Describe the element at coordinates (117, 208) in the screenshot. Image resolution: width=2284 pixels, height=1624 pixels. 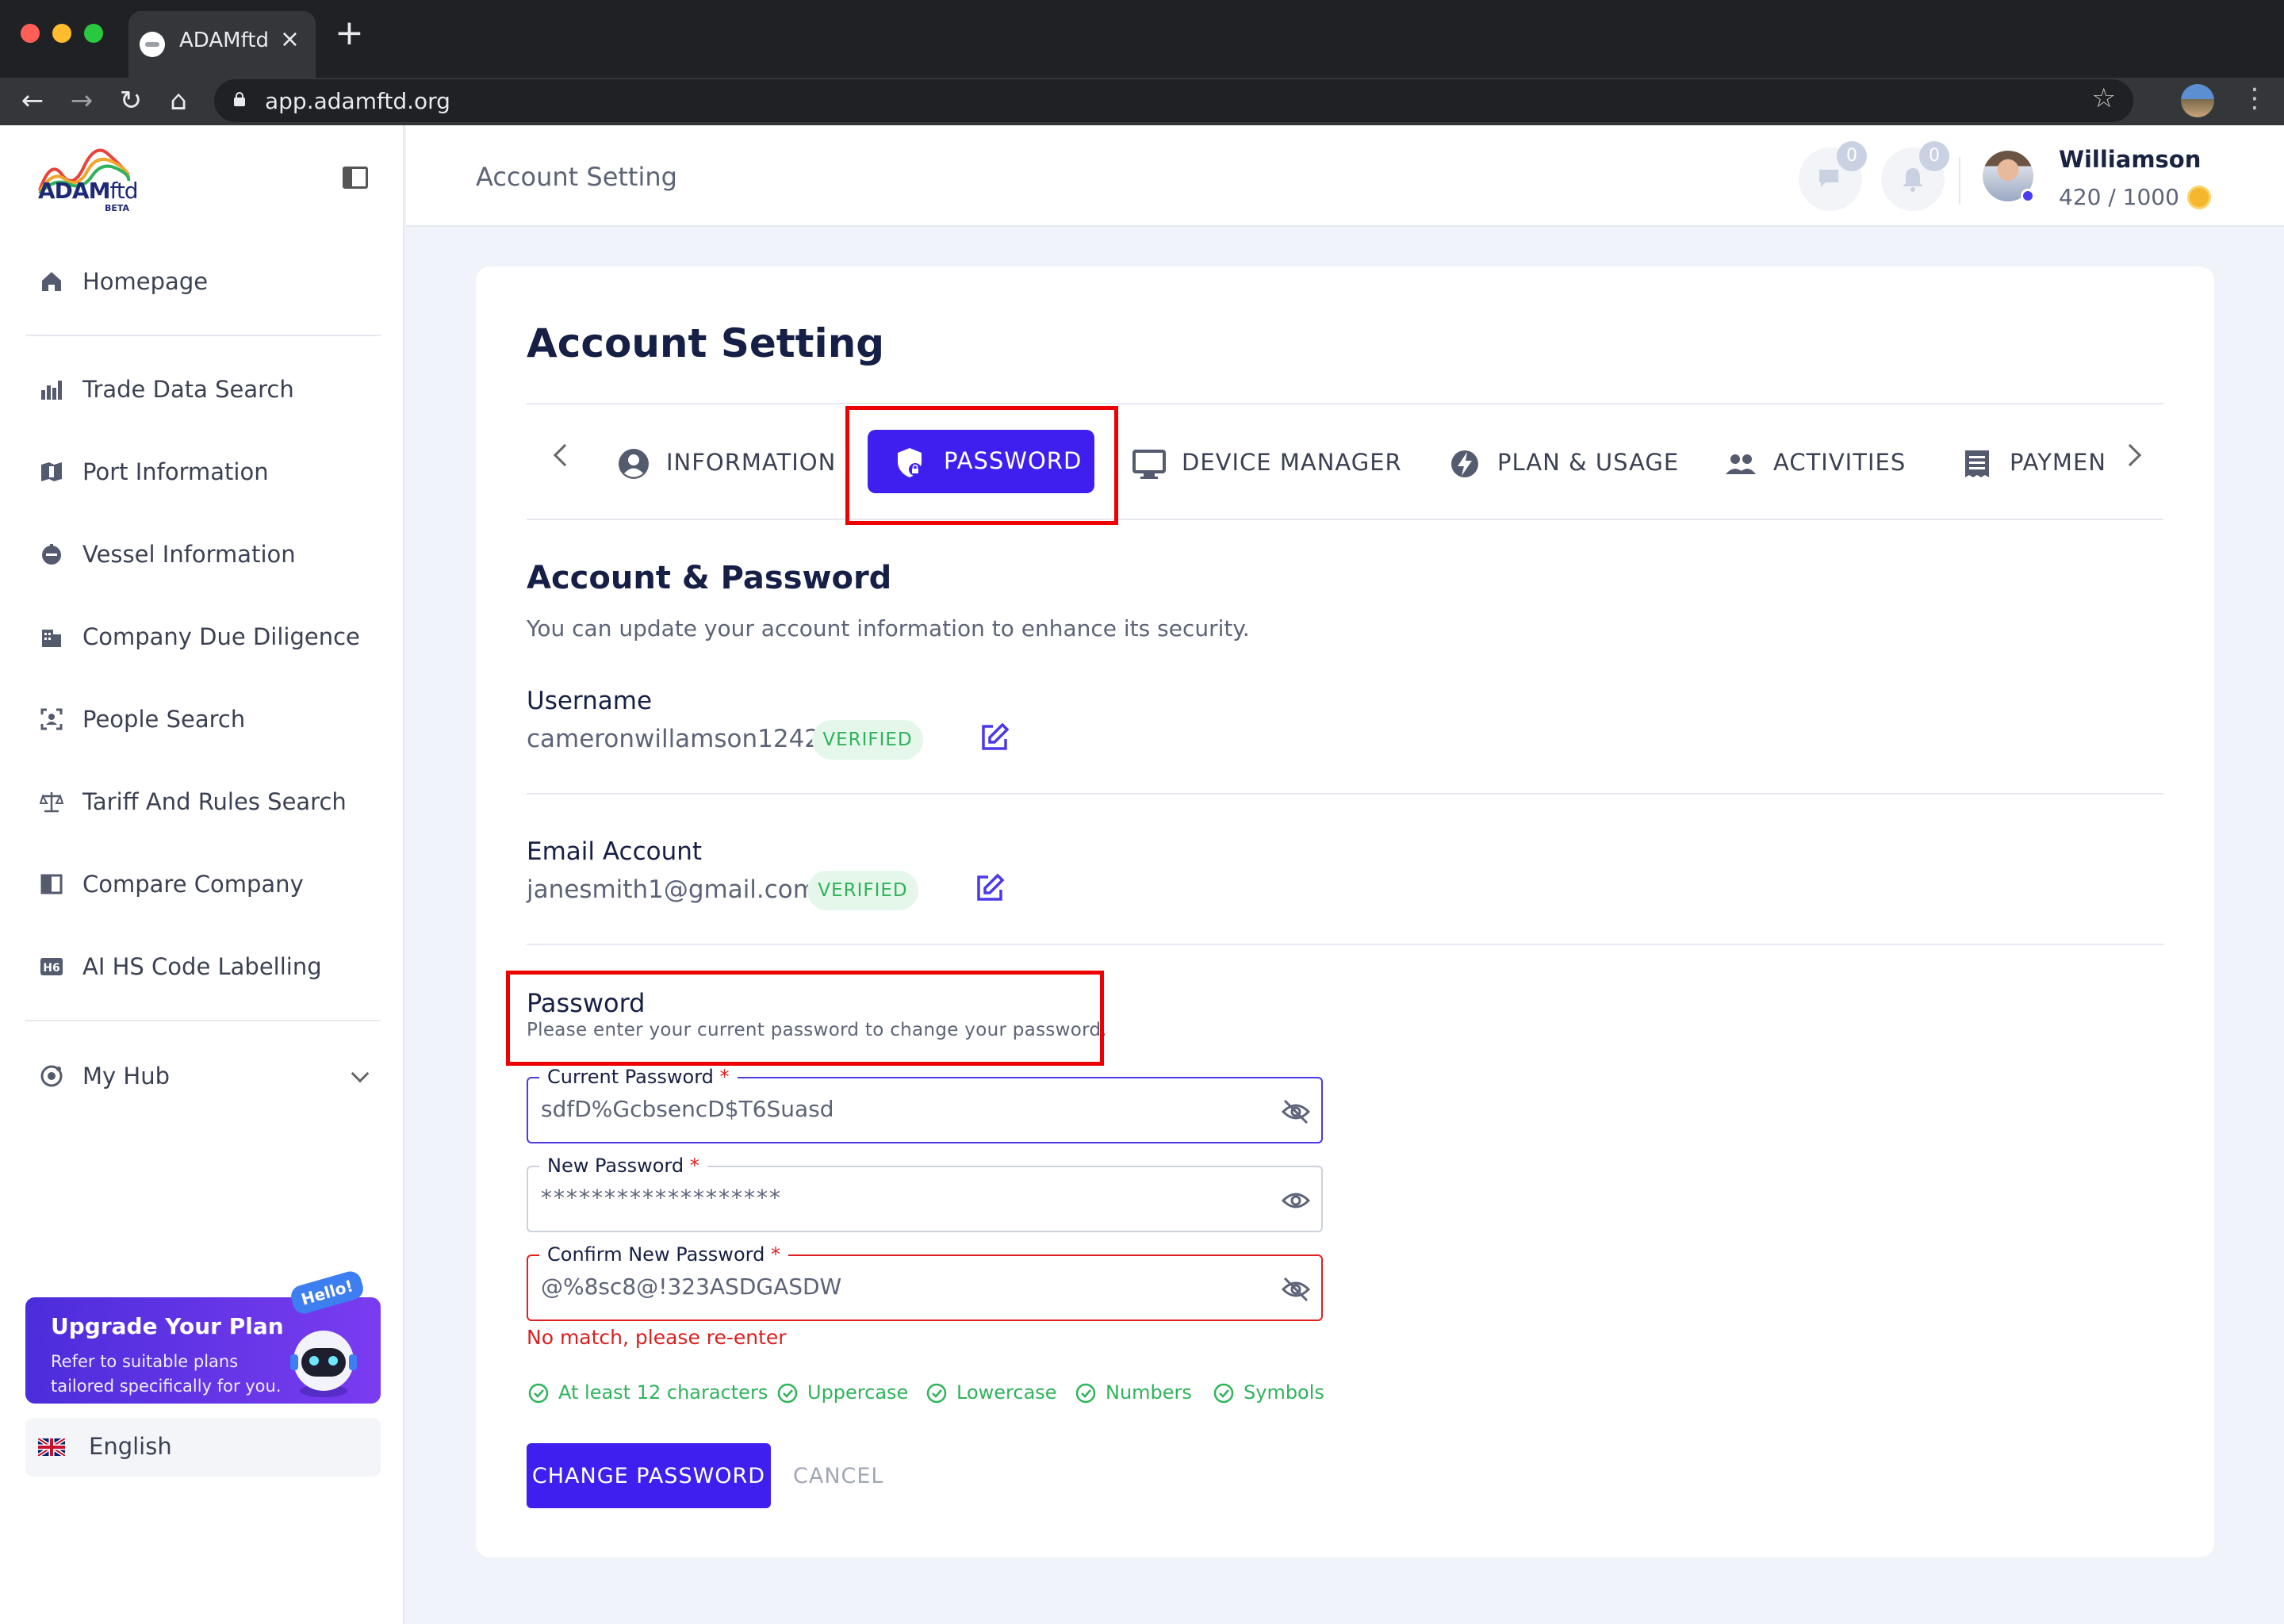
I see `logo-beta: BETA` at that location.